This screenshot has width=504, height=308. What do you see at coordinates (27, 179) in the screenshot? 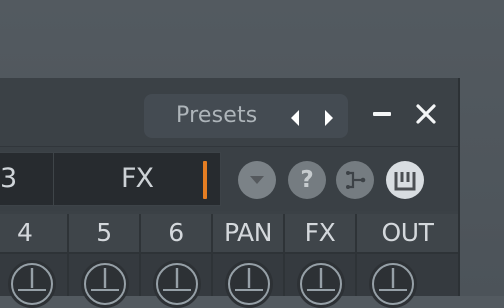
I see `display-left-cell: 3` at bounding box center [27, 179].